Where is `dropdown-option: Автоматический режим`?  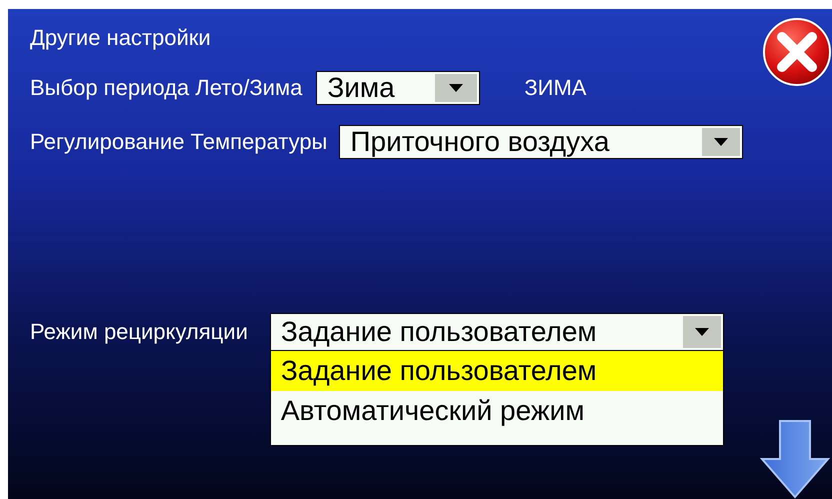
dropdown-option: Автоматический режим is located at coordinates (496, 411).